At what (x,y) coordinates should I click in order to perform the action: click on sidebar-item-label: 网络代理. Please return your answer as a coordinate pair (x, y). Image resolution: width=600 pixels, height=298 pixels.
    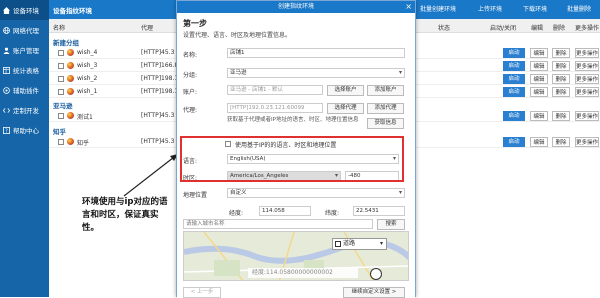
    Looking at the image, I should click on (26, 31).